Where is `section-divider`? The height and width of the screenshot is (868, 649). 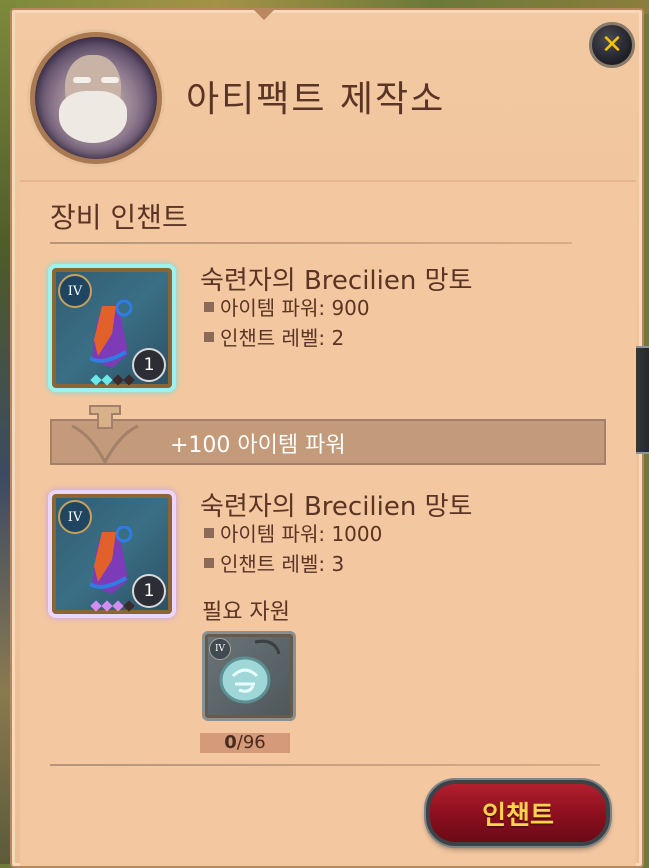 section-divider is located at coordinates (311, 243).